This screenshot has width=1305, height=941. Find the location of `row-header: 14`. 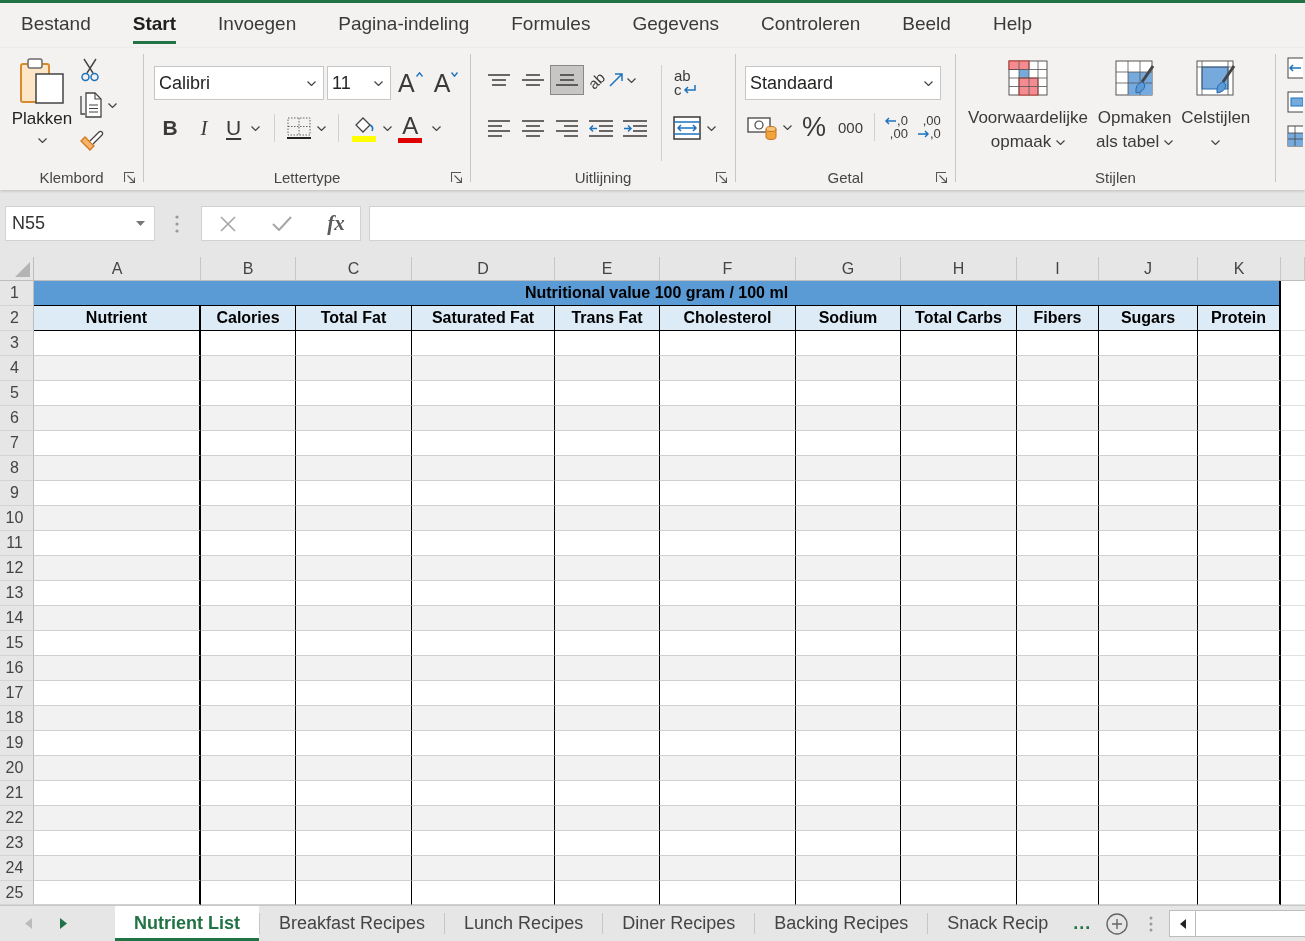

row-header: 14 is located at coordinates (17, 618).